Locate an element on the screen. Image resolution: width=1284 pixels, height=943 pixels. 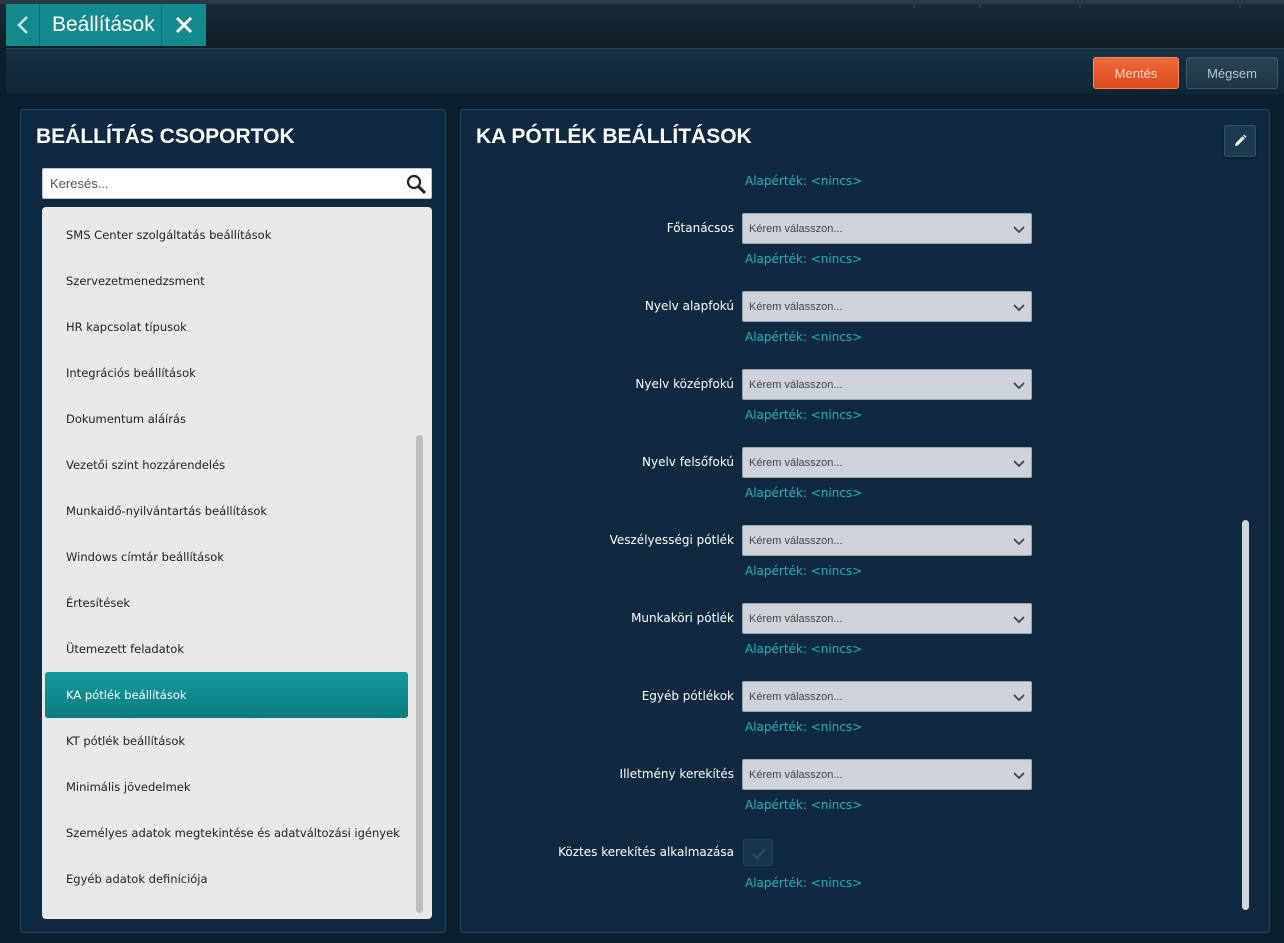
field-label: Illetmény kerekítés is located at coordinates (676, 774).